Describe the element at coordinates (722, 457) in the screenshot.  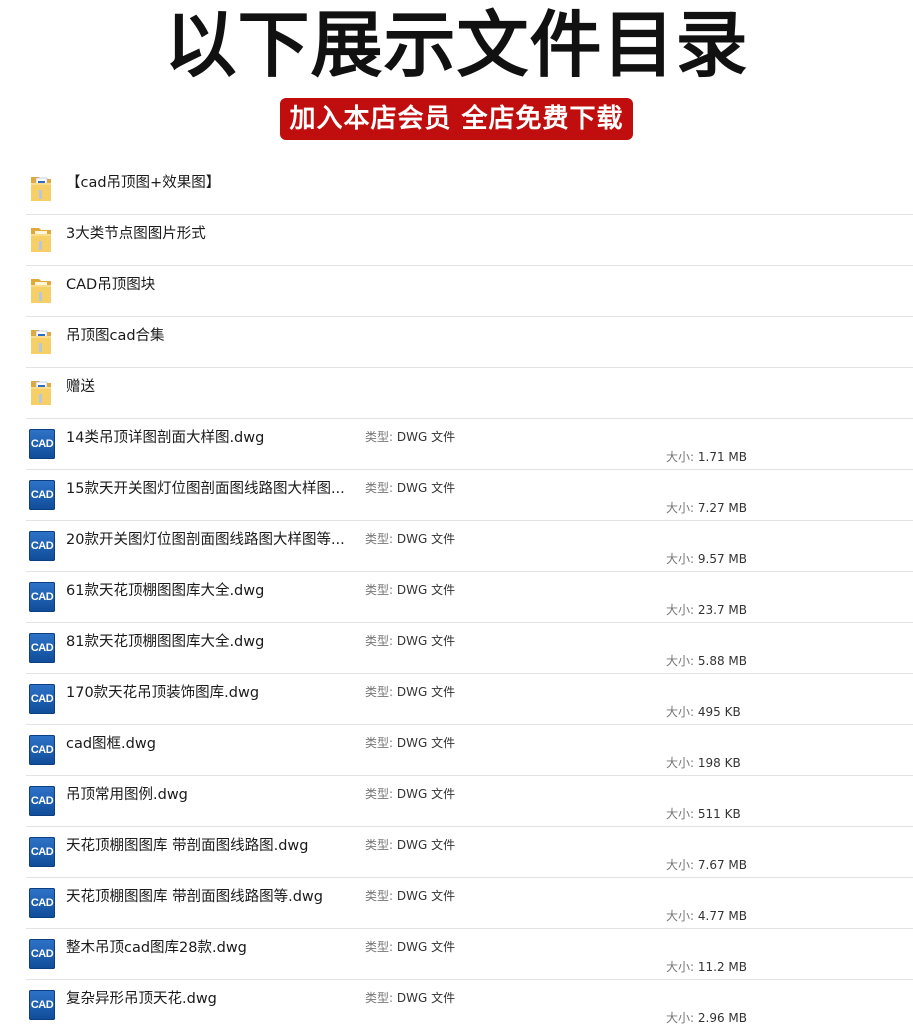
I see `size-value: 1.71 MB` at that location.